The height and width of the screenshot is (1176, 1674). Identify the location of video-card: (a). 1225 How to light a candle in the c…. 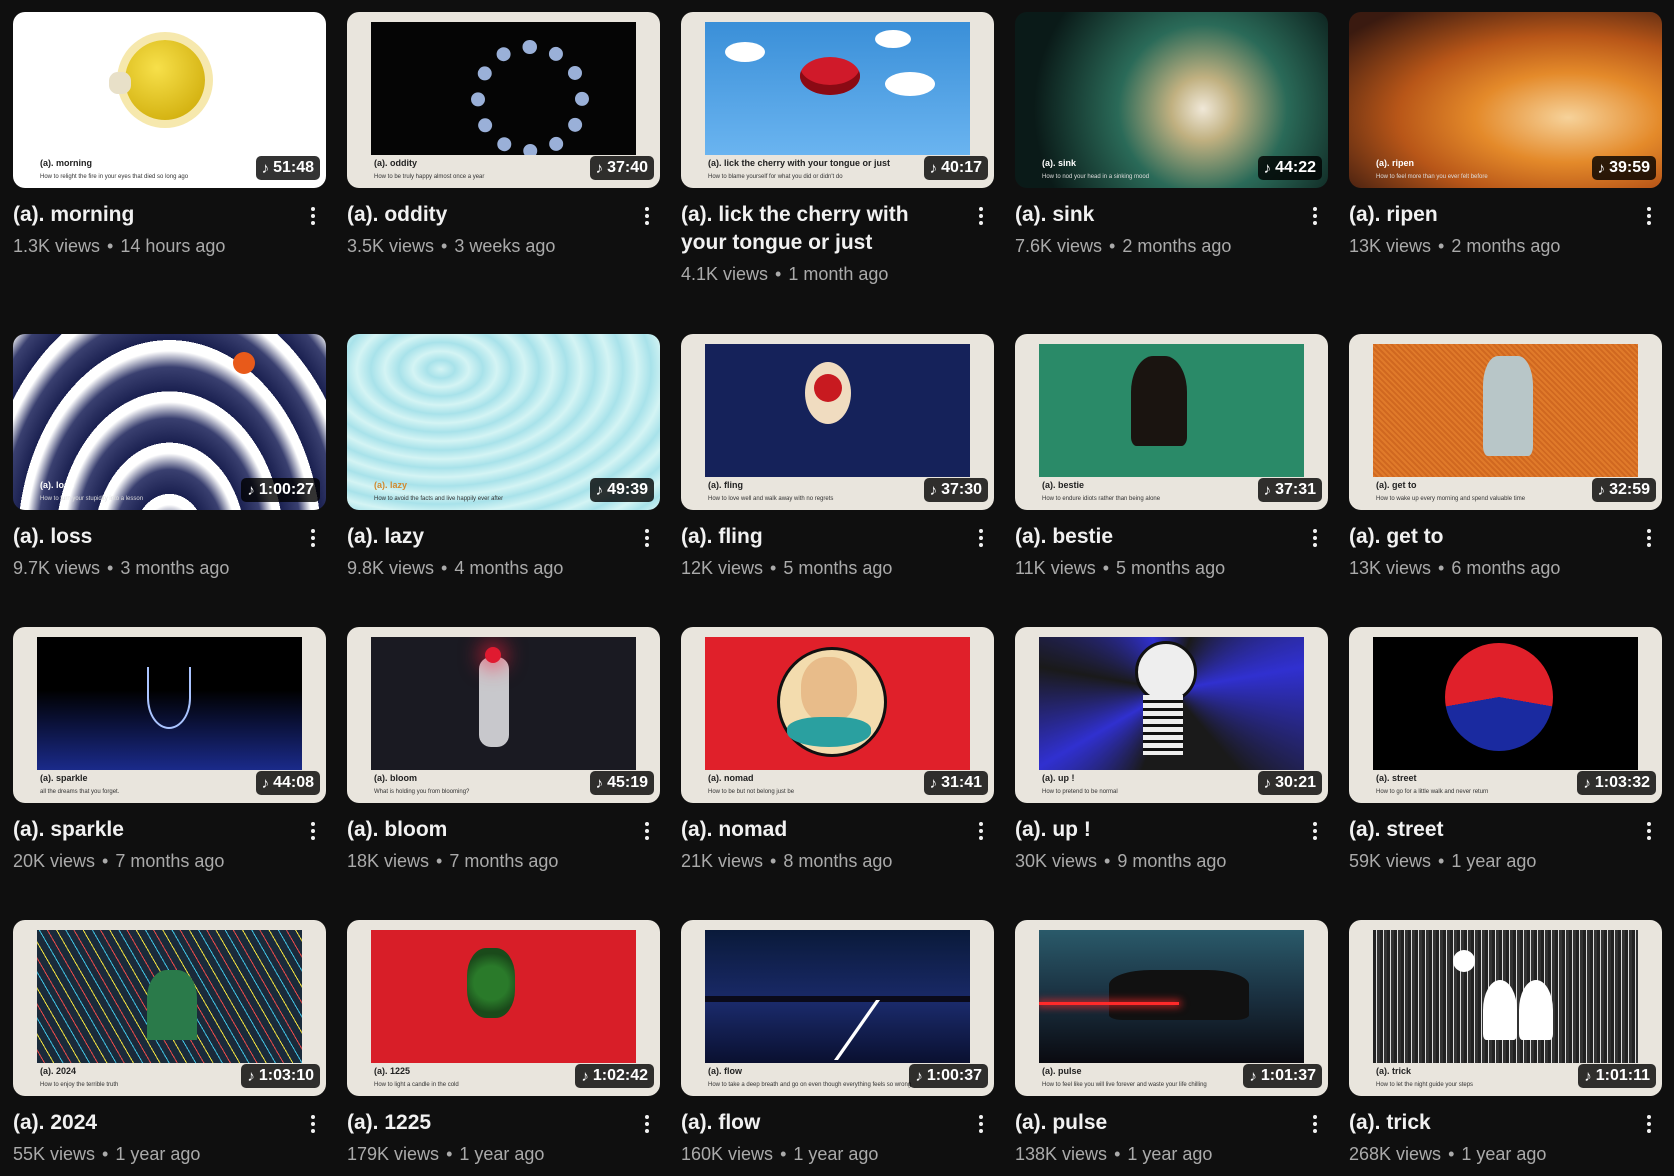
(503, 1048).